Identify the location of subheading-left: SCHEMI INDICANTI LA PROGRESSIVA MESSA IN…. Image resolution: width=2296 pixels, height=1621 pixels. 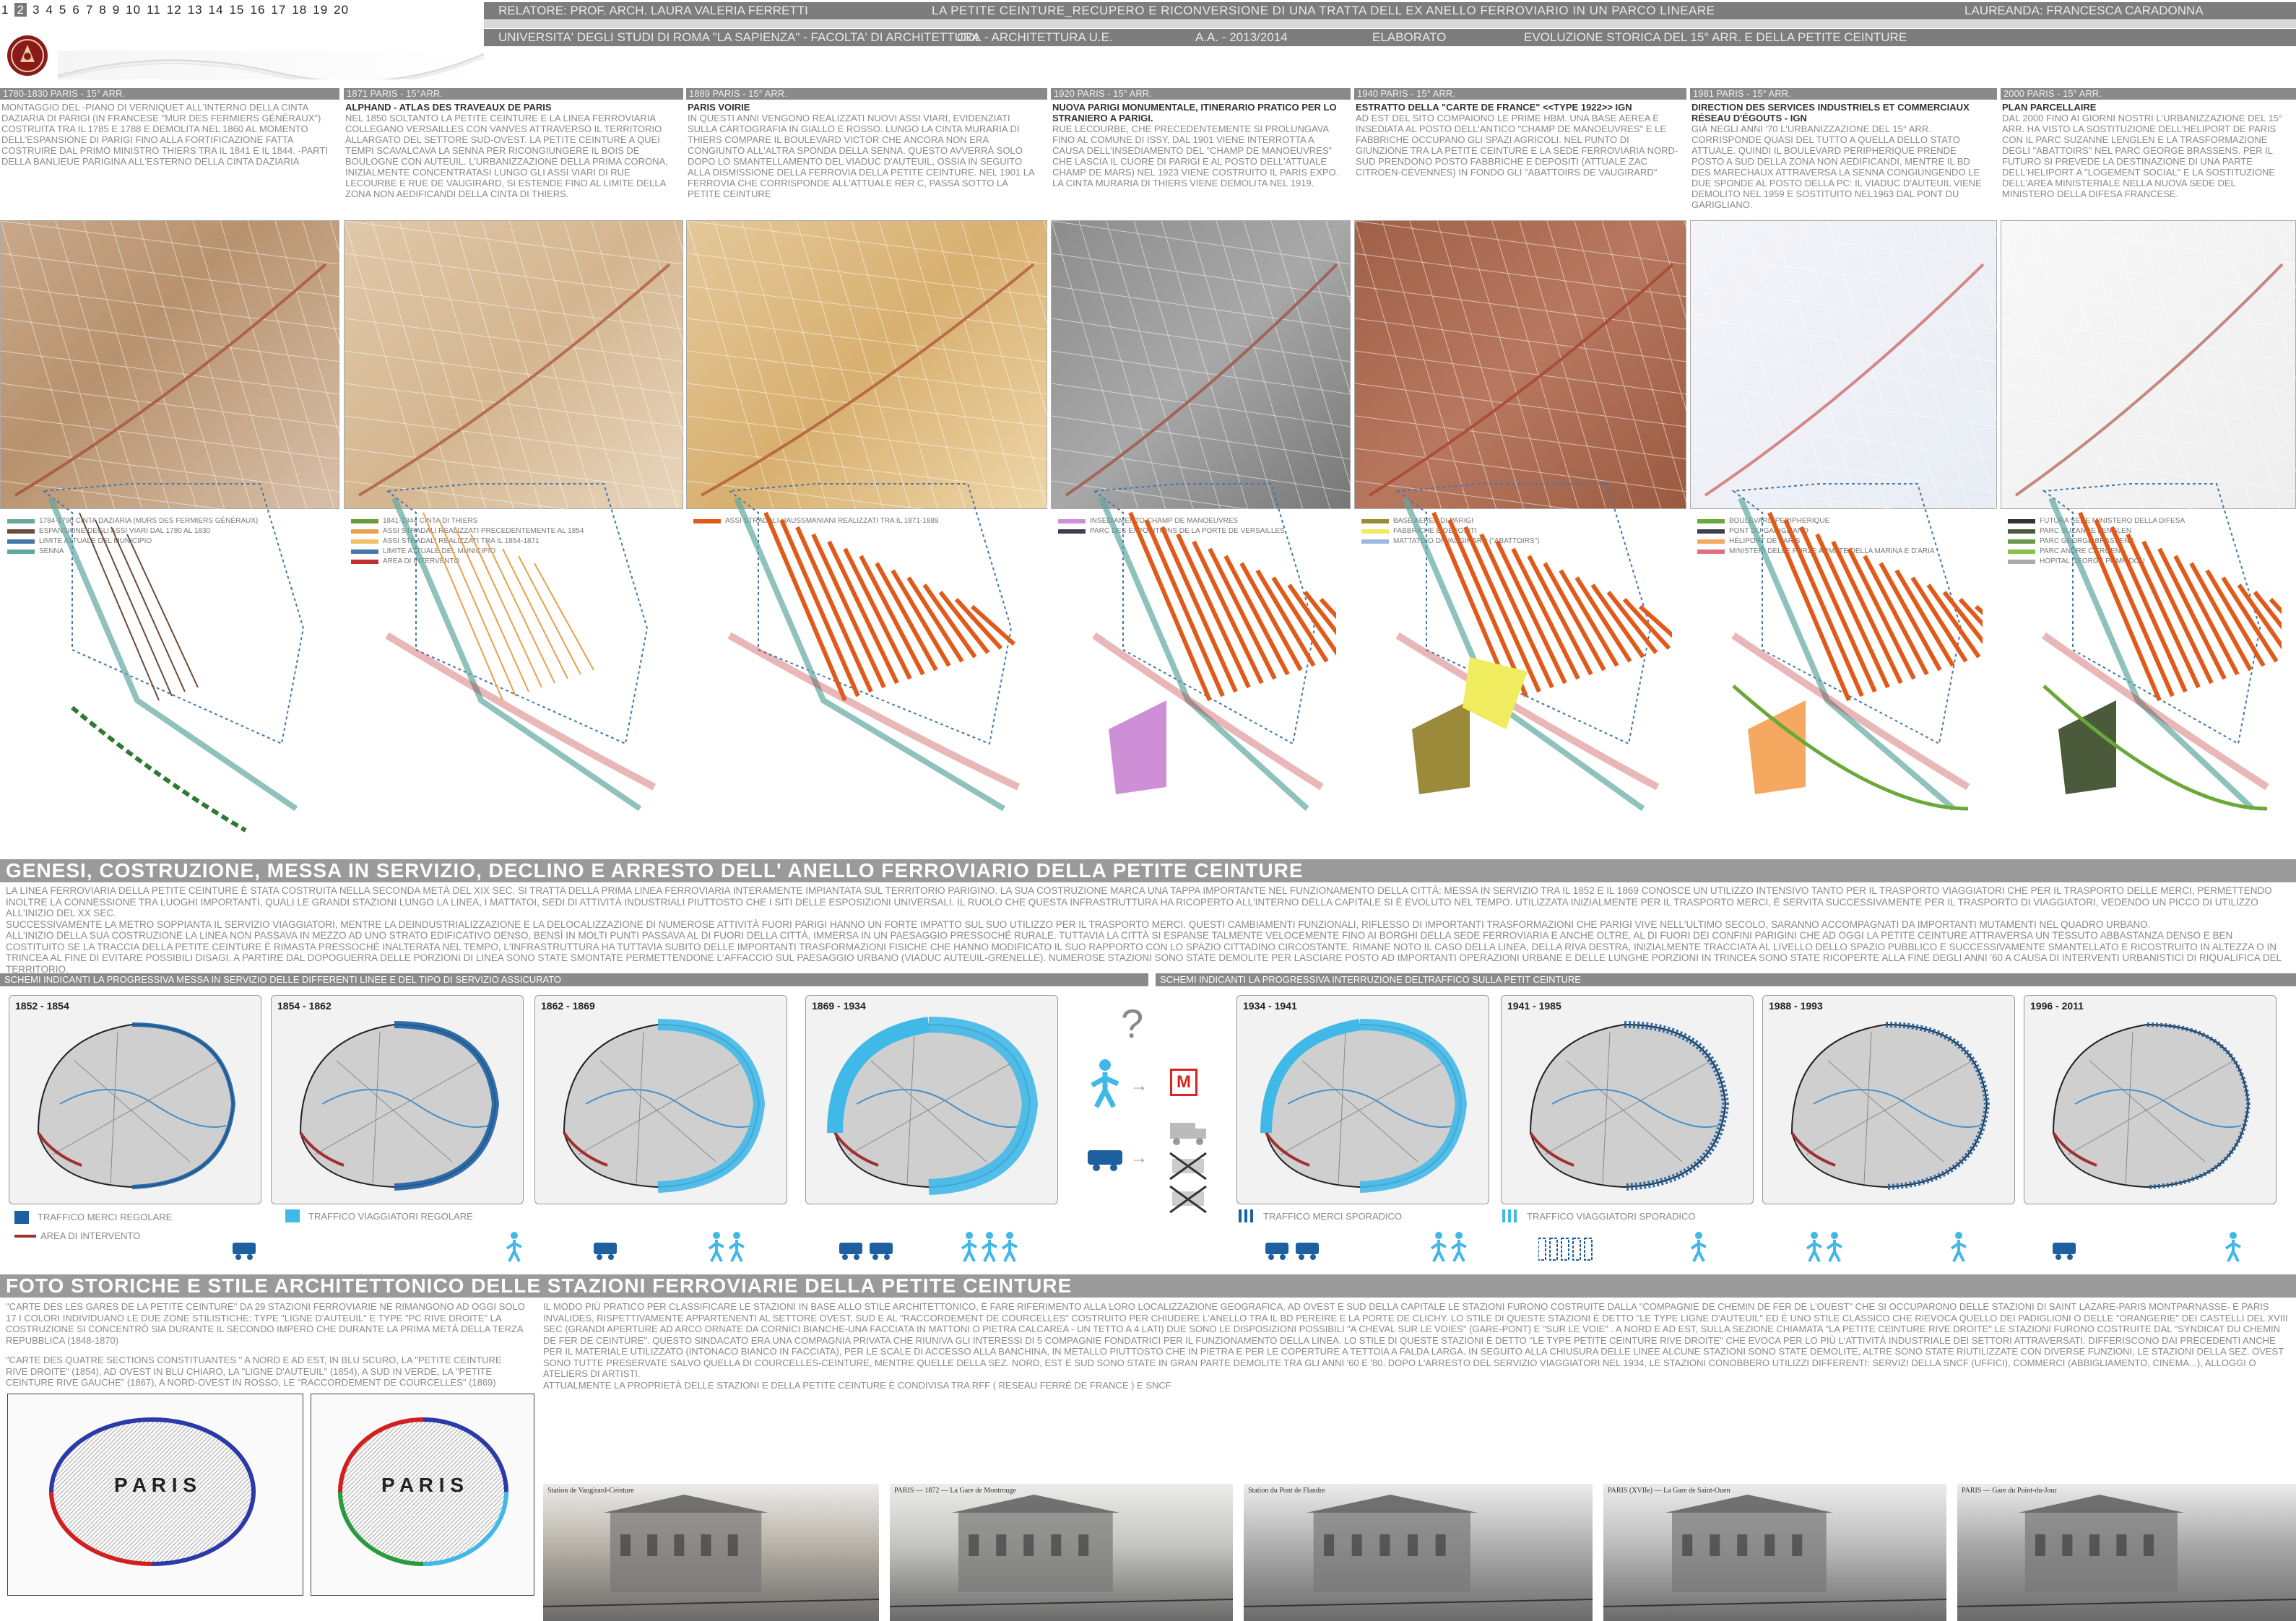
(574, 979).